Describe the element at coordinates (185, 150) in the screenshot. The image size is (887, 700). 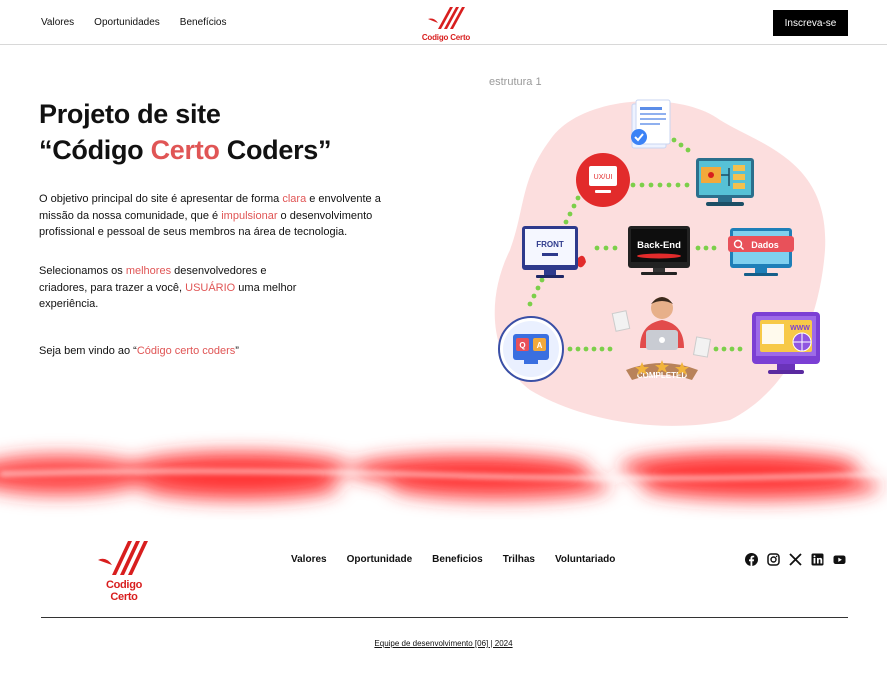
I see `title-accent: Certo` at that location.